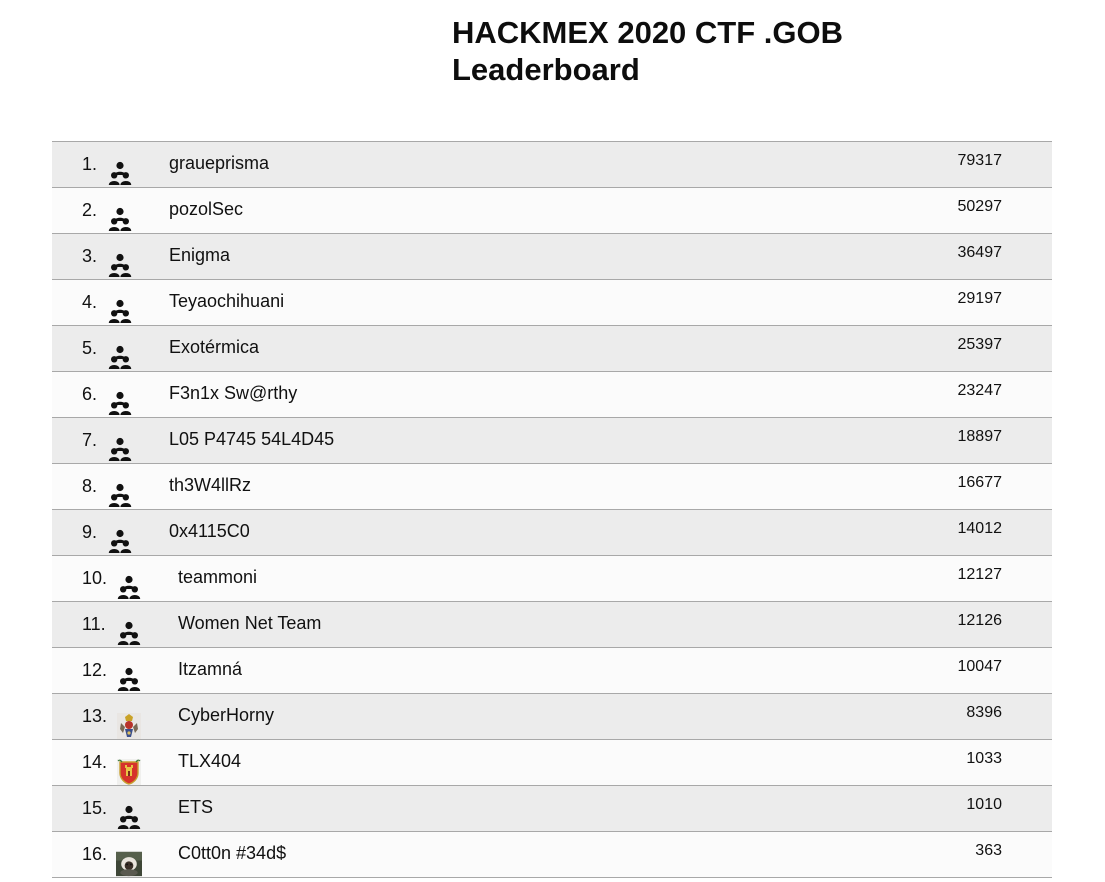 The image size is (1105, 882). Describe the element at coordinates (980, 160) in the screenshot. I see `team-score: 79317` at that location.